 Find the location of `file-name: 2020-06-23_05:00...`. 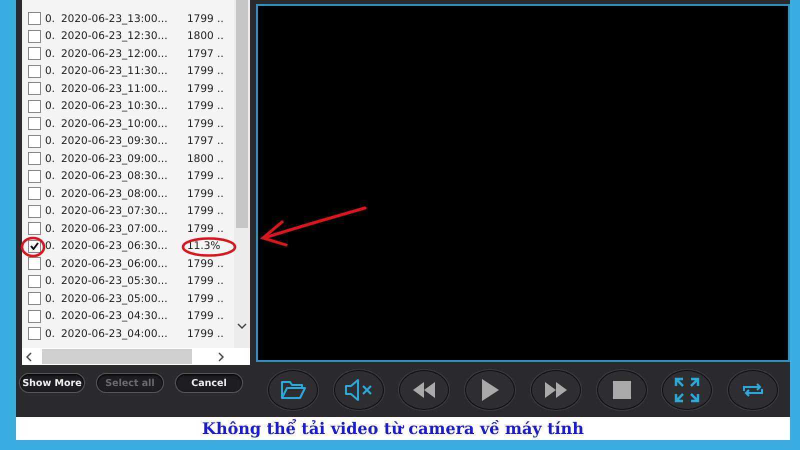

file-name: 2020-06-23_05:00... is located at coordinates (115, 298).